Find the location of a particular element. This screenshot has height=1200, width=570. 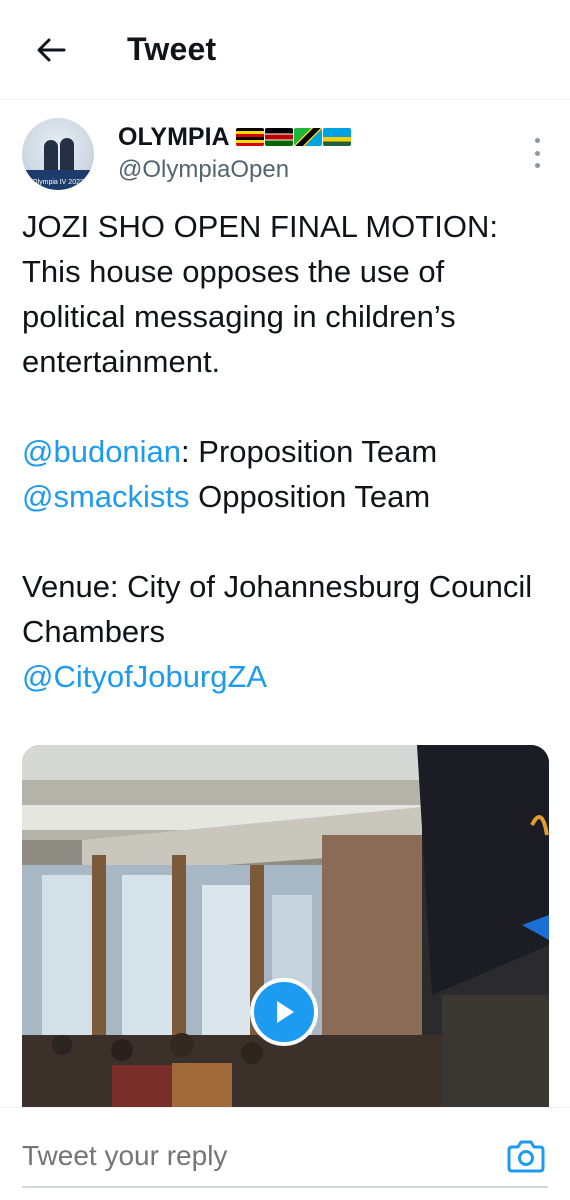

page-title: Tweet is located at coordinates (172, 49).